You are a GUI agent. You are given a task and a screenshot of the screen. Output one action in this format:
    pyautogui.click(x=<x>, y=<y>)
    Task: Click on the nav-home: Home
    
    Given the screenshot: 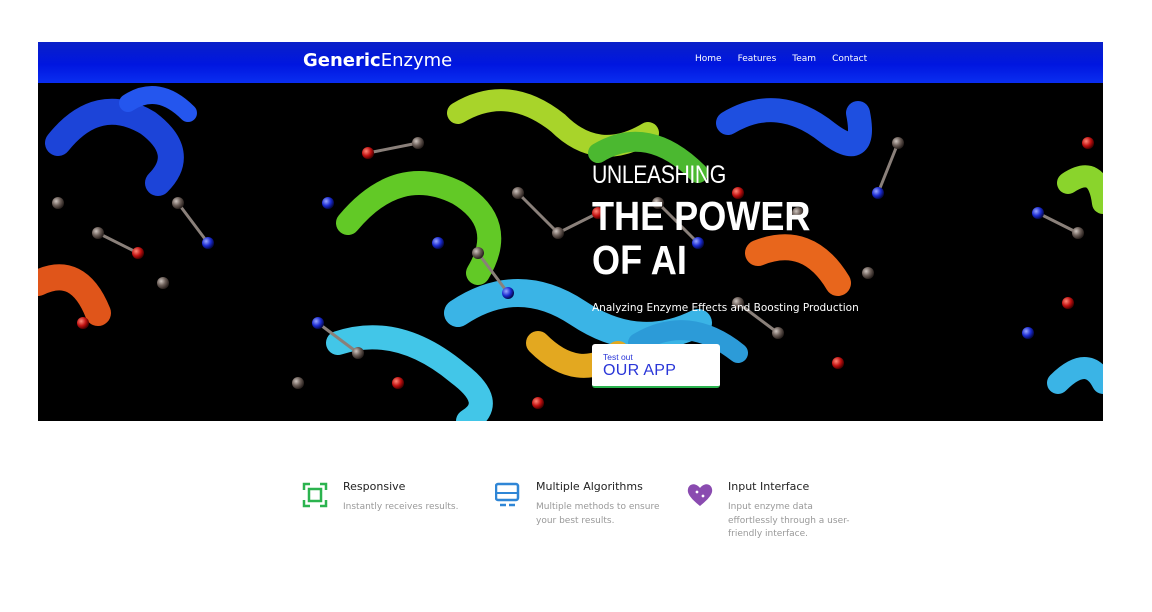 What is the action you would take?
    pyautogui.click(x=708, y=59)
    